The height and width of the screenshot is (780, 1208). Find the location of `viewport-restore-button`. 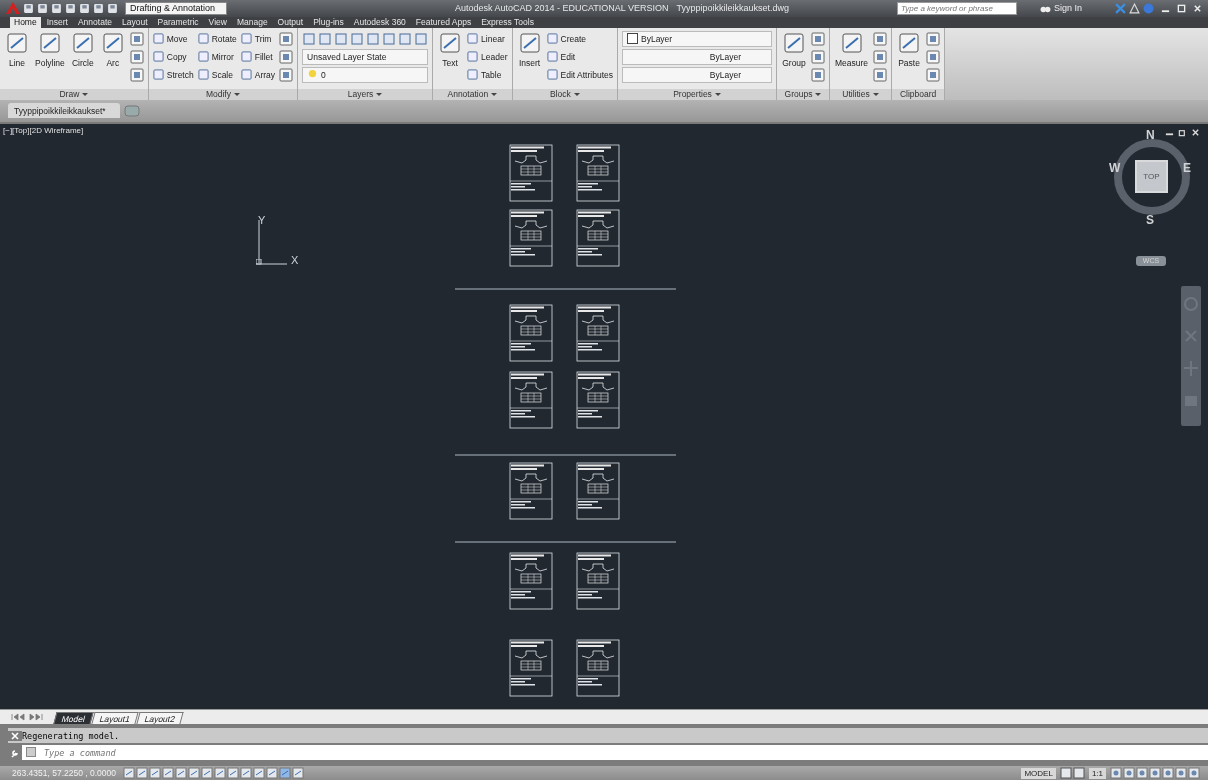

viewport-restore-button is located at coordinates (1182, 132).